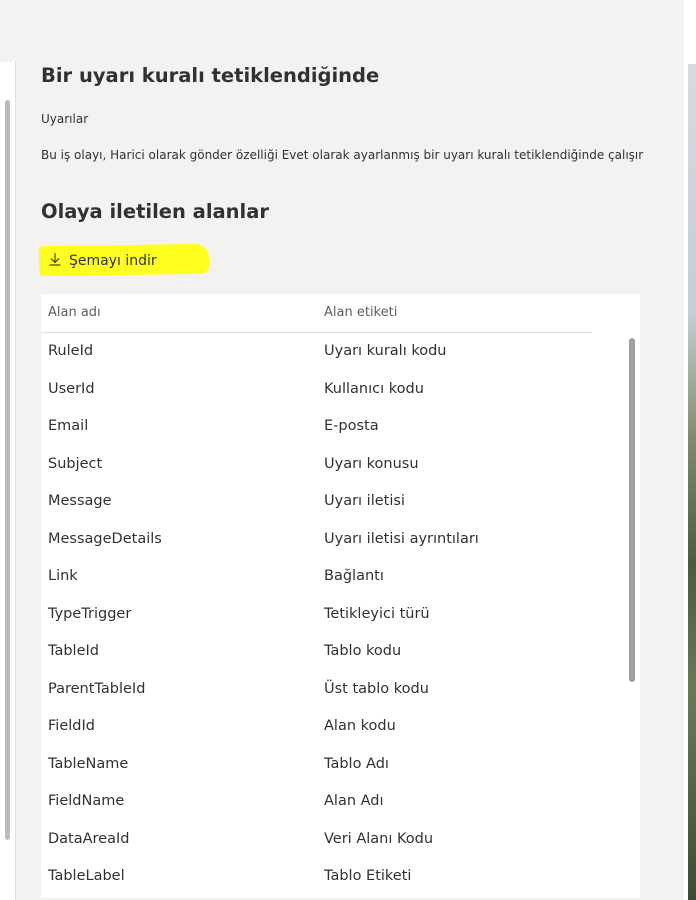 This screenshot has width=696, height=900. What do you see at coordinates (632, 510) in the screenshot?
I see `table-scrollbar-thumb` at bounding box center [632, 510].